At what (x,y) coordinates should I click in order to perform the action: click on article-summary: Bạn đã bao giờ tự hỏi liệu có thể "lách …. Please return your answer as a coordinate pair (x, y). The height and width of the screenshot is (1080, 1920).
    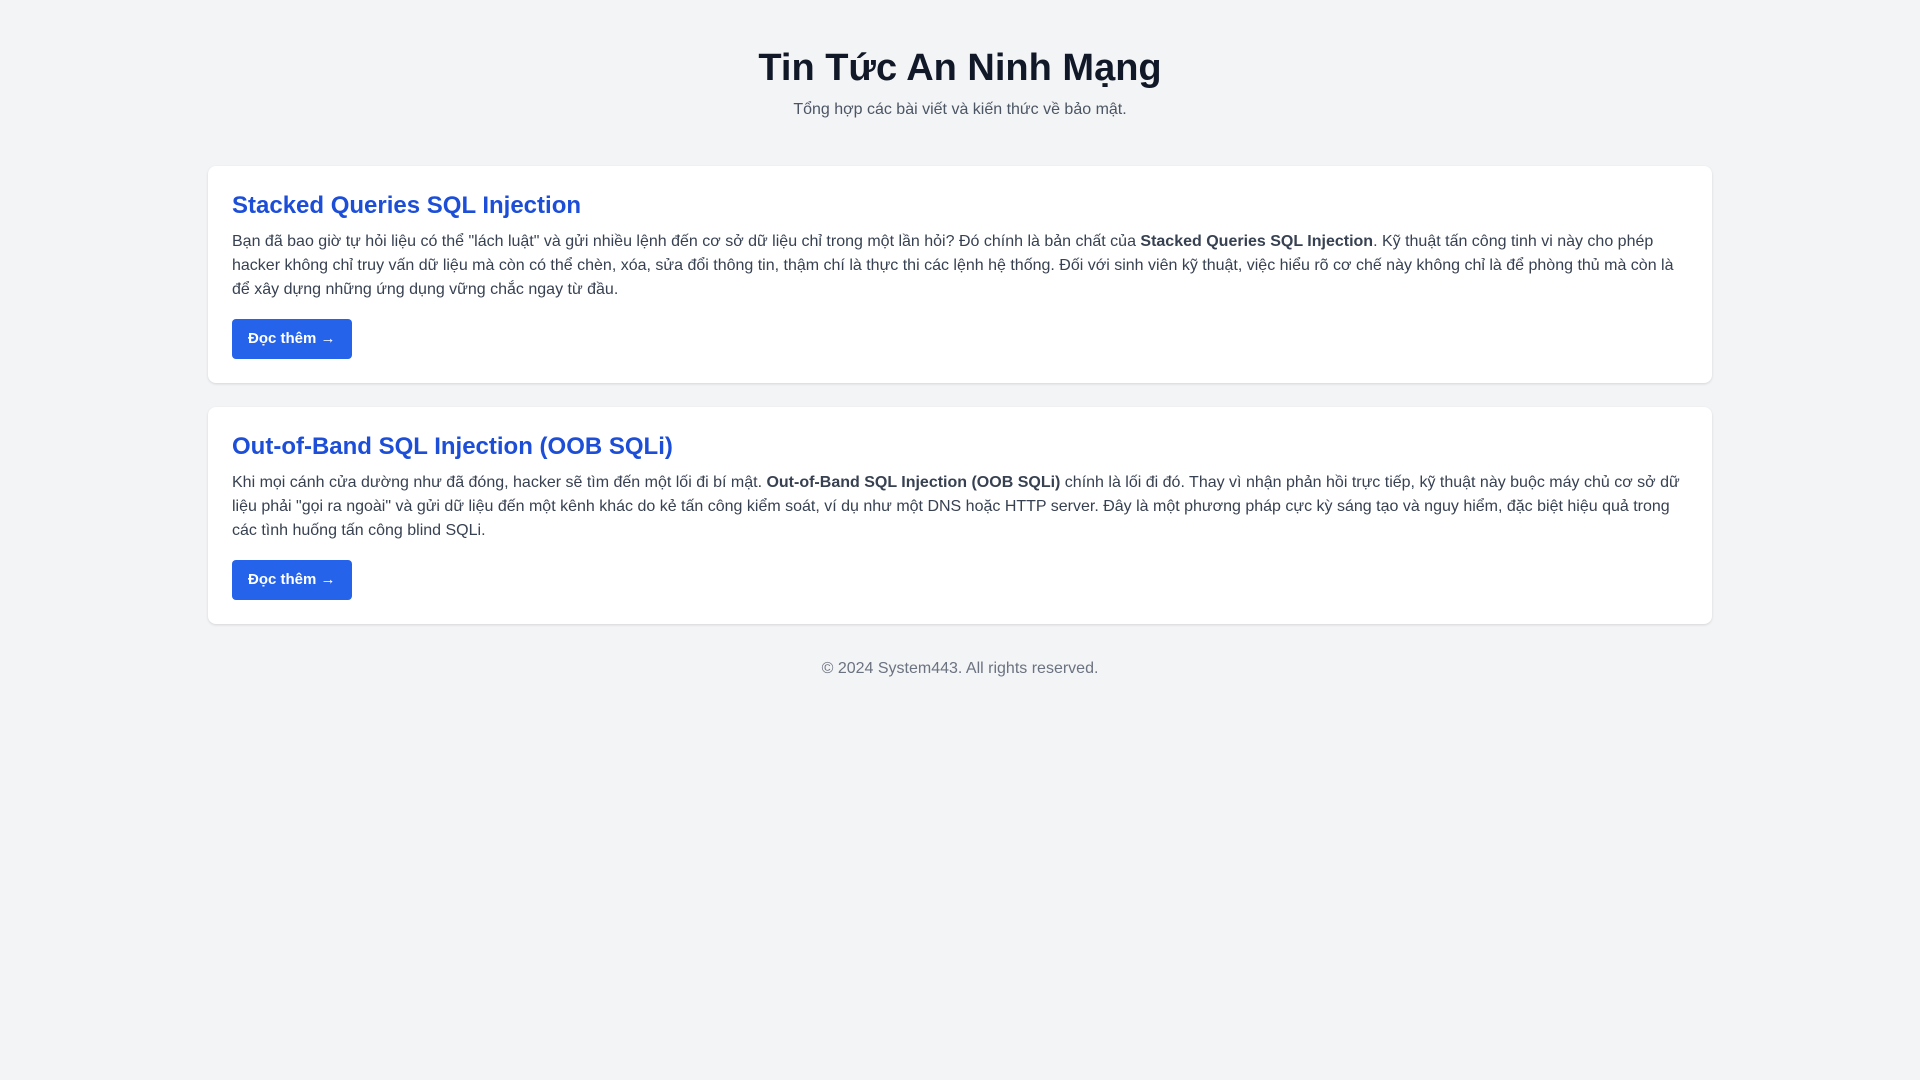
    Looking at the image, I should click on (960, 266).